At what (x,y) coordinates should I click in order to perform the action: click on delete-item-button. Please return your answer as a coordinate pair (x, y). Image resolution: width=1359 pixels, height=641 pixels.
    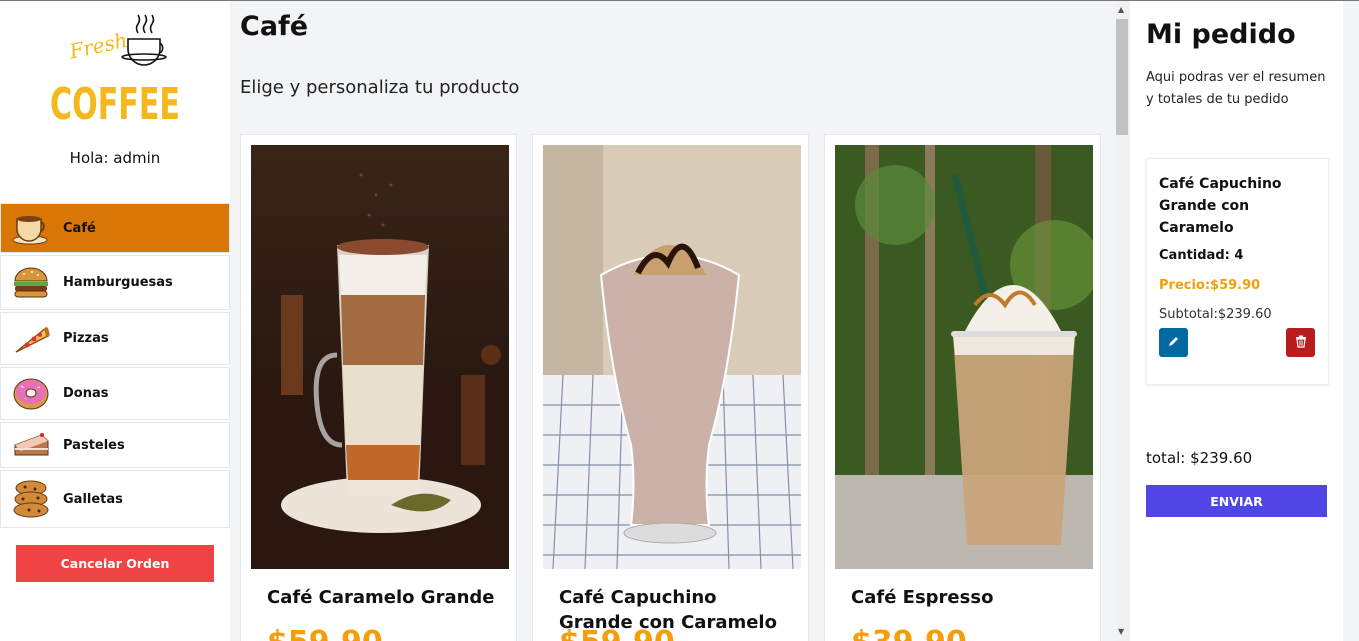
    Looking at the image, I should click on (1300, 342).